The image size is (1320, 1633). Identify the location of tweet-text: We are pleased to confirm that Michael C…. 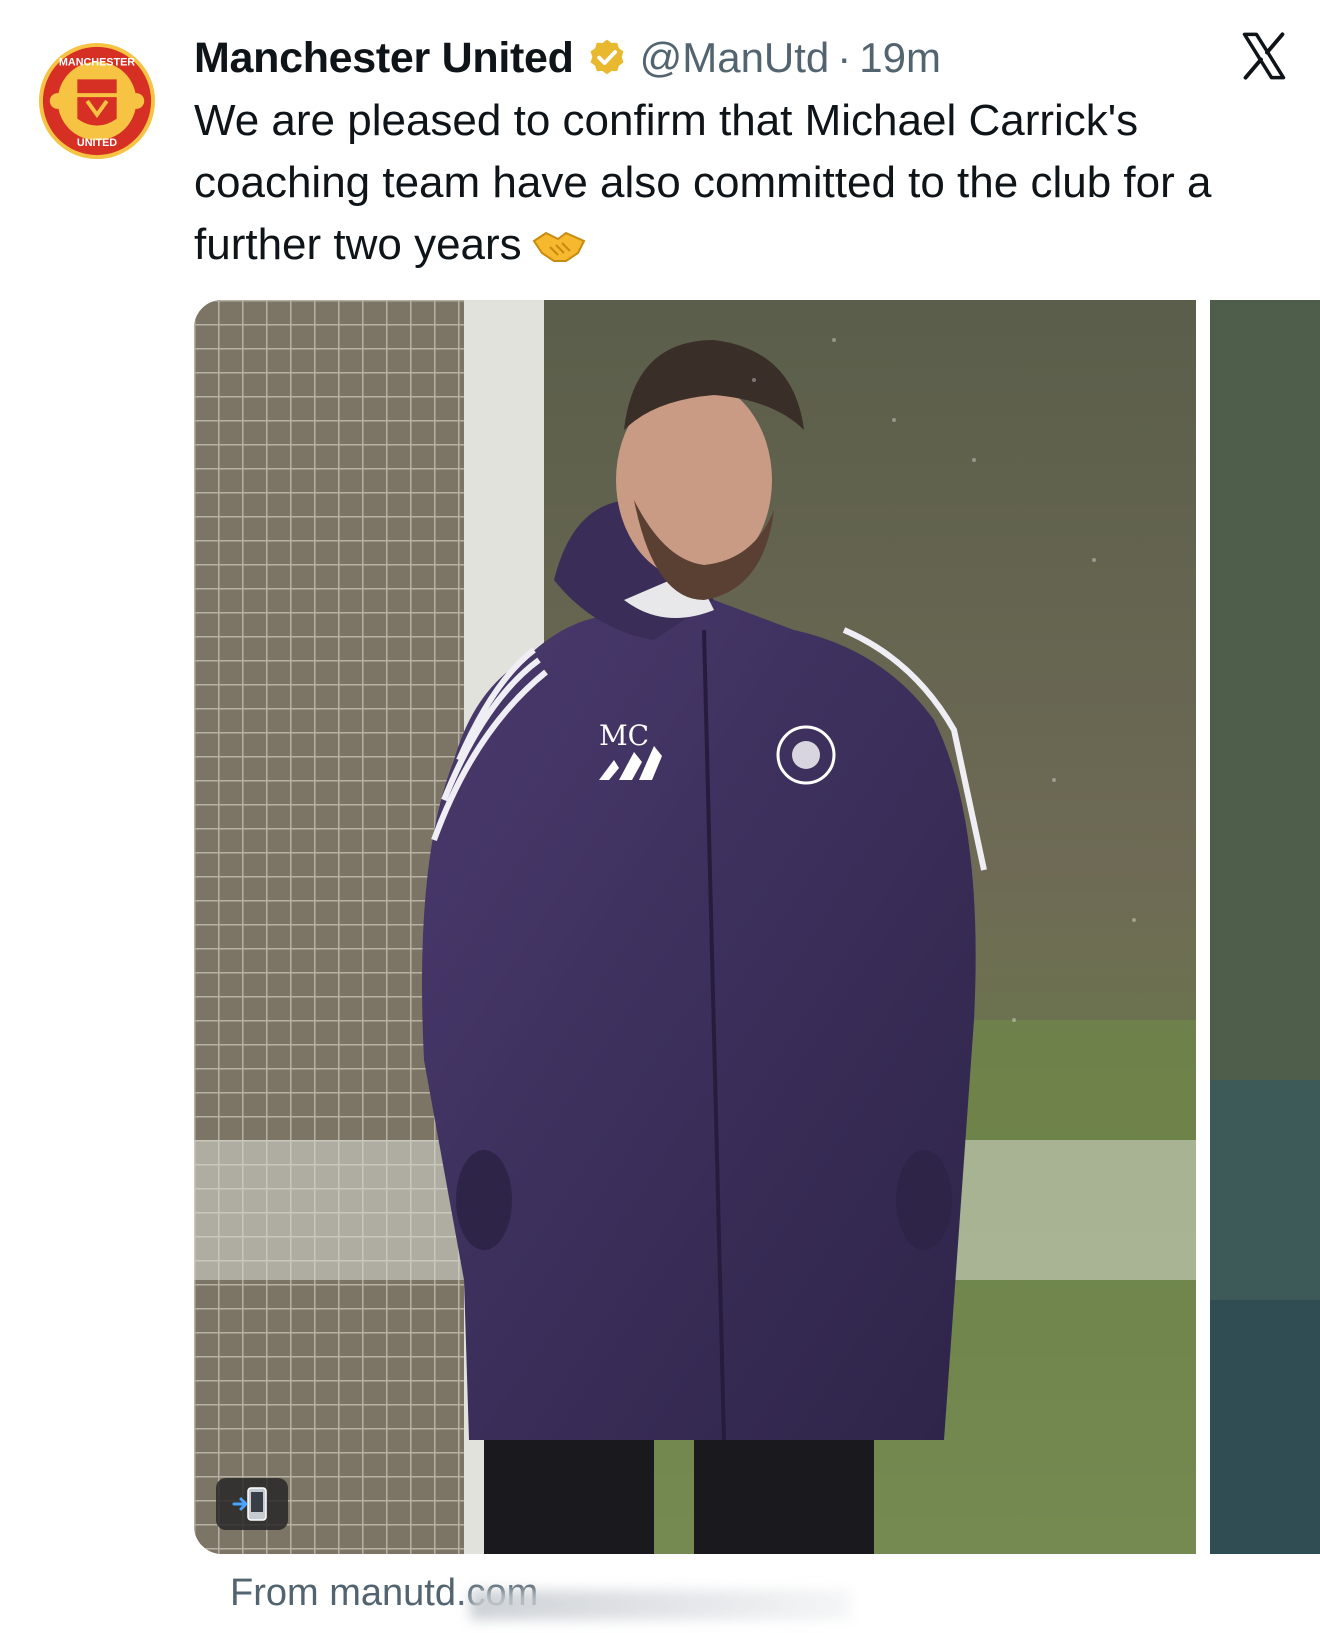
(703, 182).